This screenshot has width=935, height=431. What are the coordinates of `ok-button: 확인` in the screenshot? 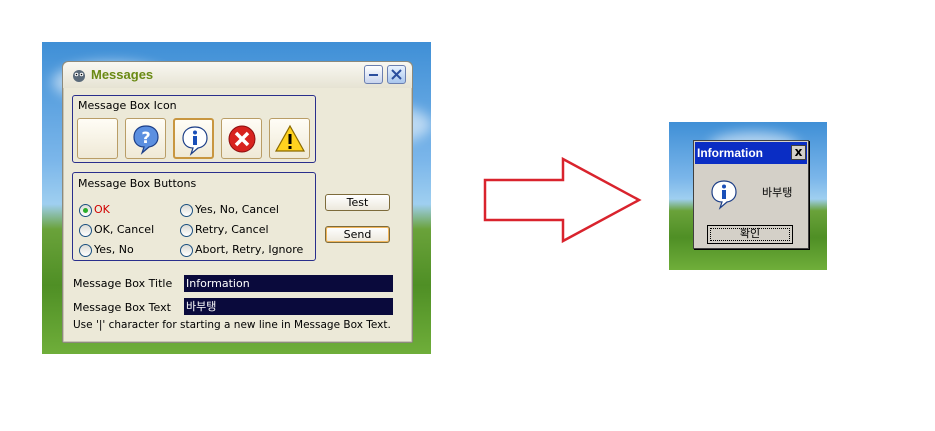 It's located at (750, 234).